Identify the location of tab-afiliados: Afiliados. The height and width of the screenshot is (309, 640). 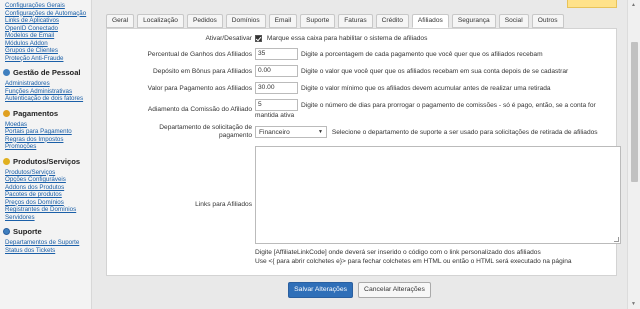
(430, 21).